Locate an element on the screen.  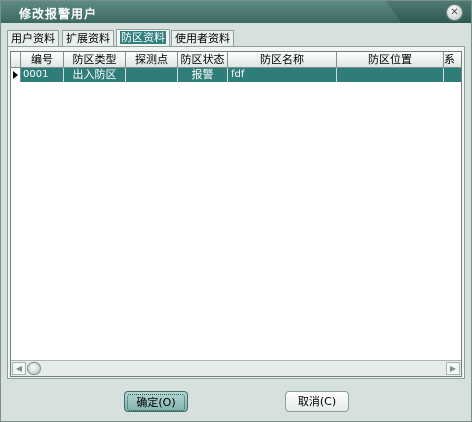
column-header-id: 编号 is located at coordinates (42, 59).